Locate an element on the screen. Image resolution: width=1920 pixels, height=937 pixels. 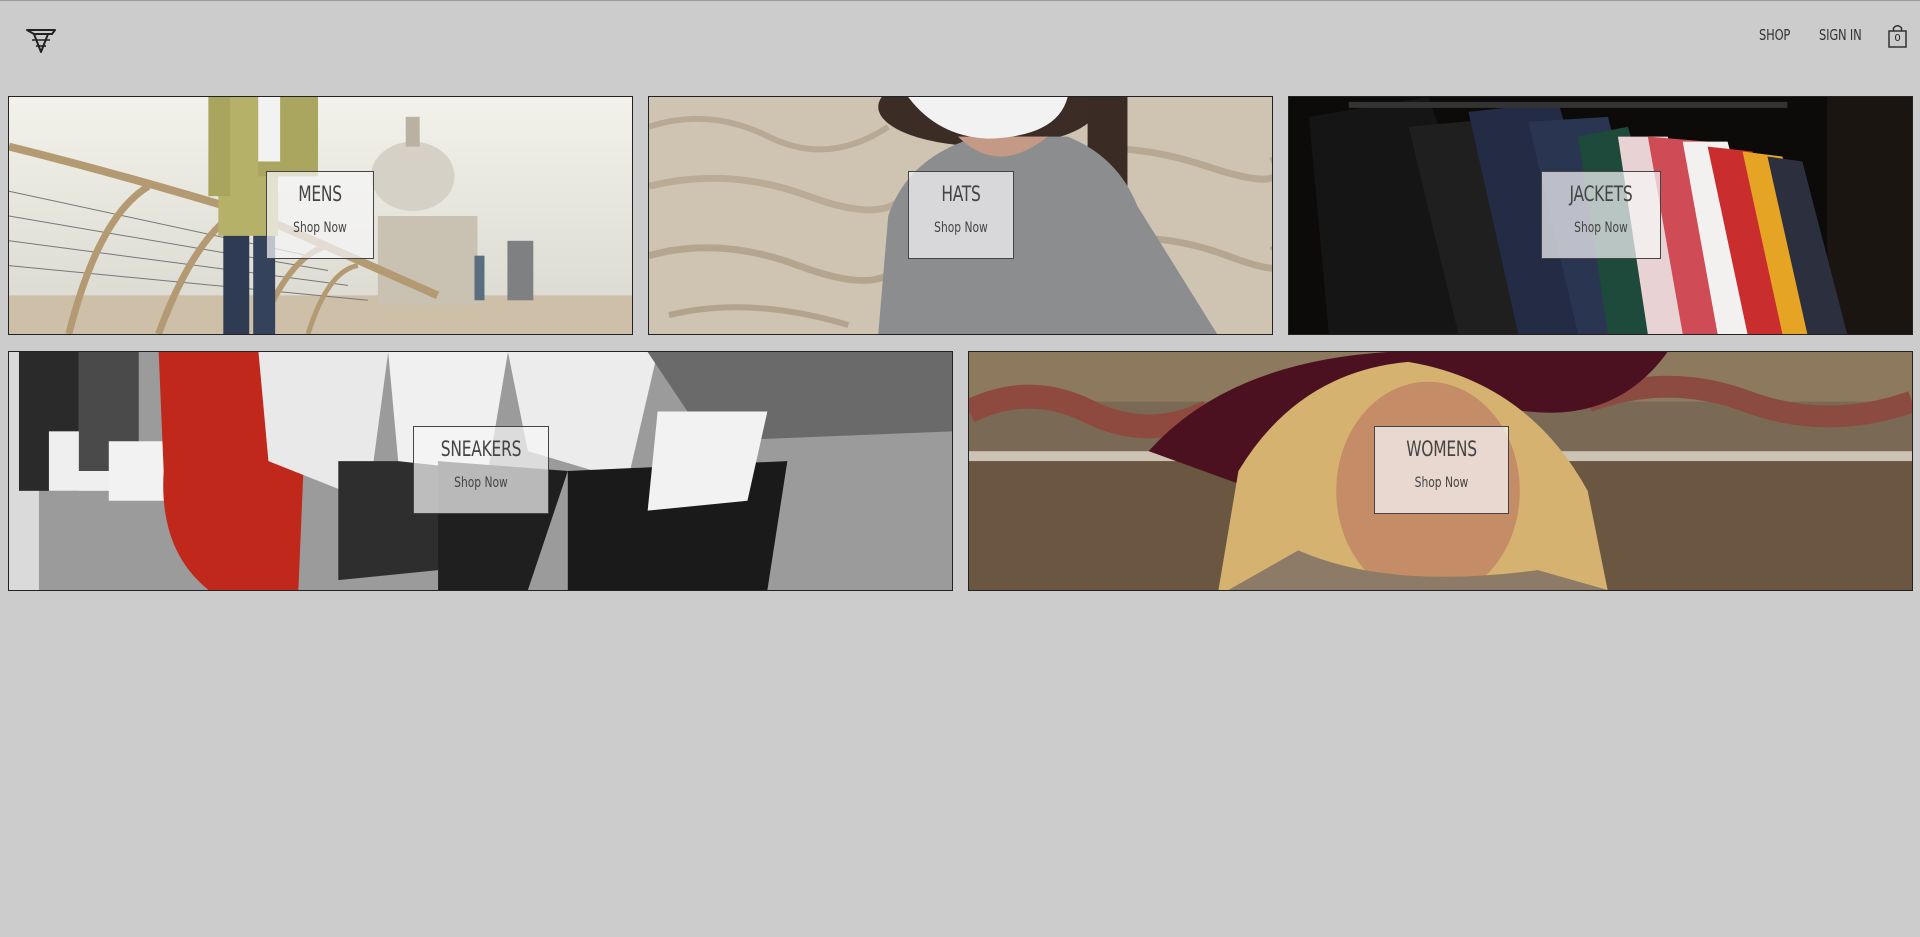
cart-count: 0 is located at coordinates (1897, 38).